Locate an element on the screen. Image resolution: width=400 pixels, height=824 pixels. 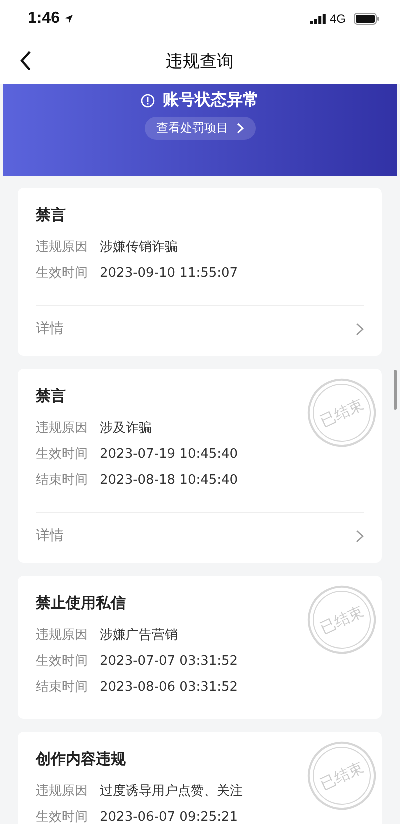
field-value: 涉嫌广告营销 is located at coordinates (139, 636).